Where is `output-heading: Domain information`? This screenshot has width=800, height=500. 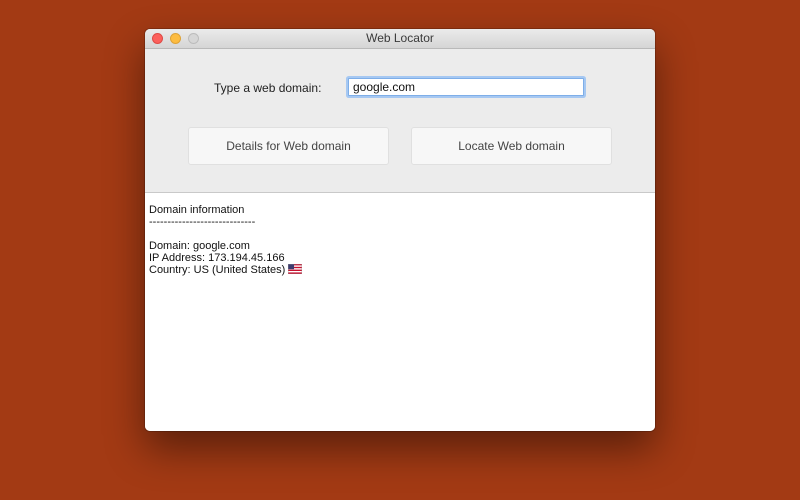
output-heading: Domain information is located at coordinates (197, 210).